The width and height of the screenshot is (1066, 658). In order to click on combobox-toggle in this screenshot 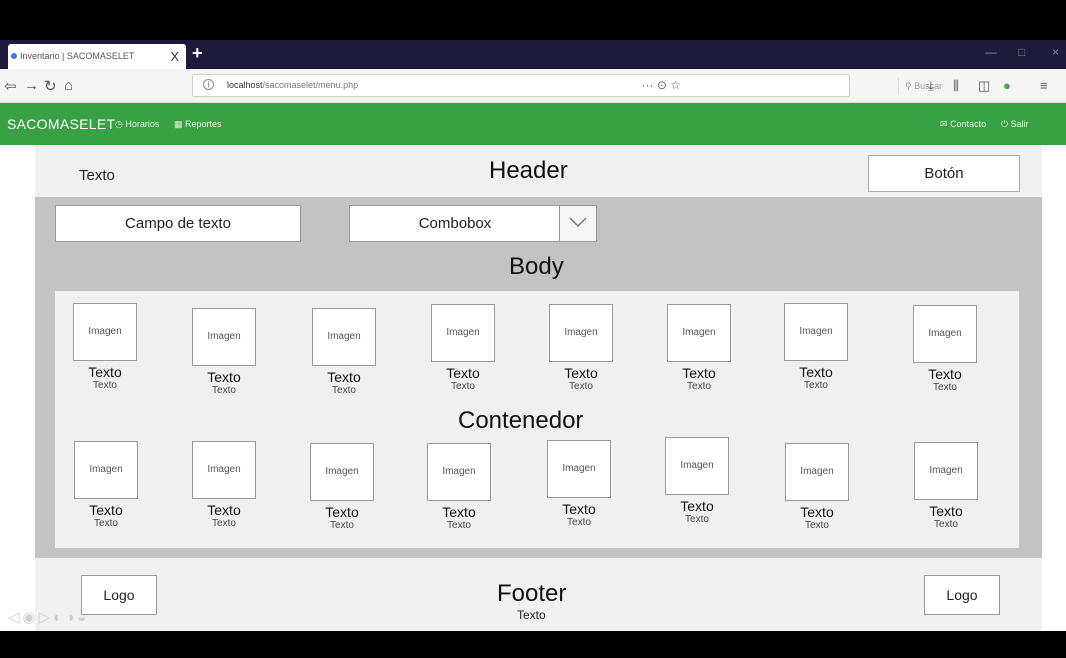, I will do `click(577, 223)`.